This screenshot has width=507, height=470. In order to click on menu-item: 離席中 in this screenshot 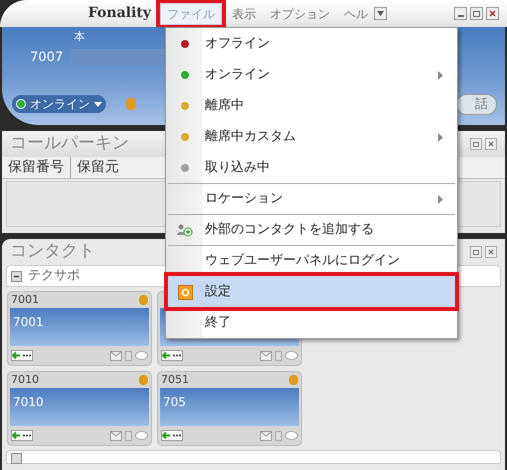, I will do `click(311, 105)`.